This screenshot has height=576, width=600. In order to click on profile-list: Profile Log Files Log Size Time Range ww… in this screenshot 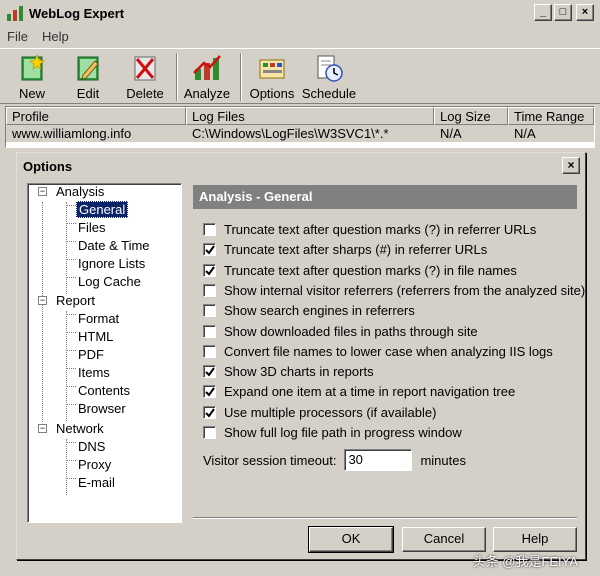, I will do `click(300, 127)`.